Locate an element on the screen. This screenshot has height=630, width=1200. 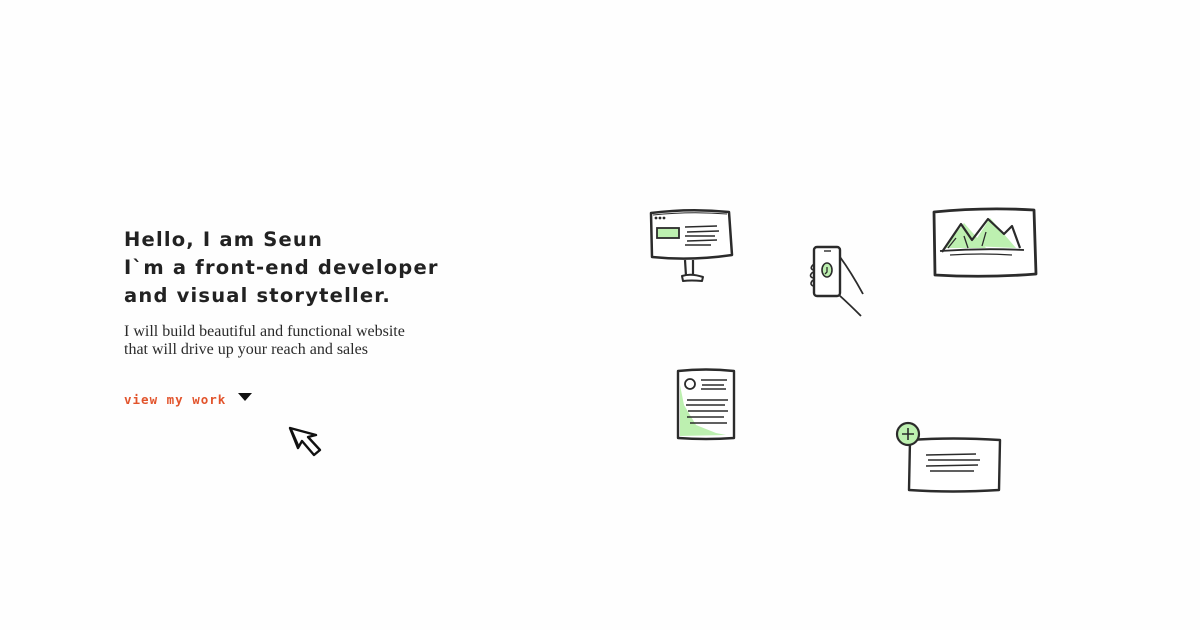
headline-line-greeting: Hello, I am Seun is located at coordinates (224, 239).